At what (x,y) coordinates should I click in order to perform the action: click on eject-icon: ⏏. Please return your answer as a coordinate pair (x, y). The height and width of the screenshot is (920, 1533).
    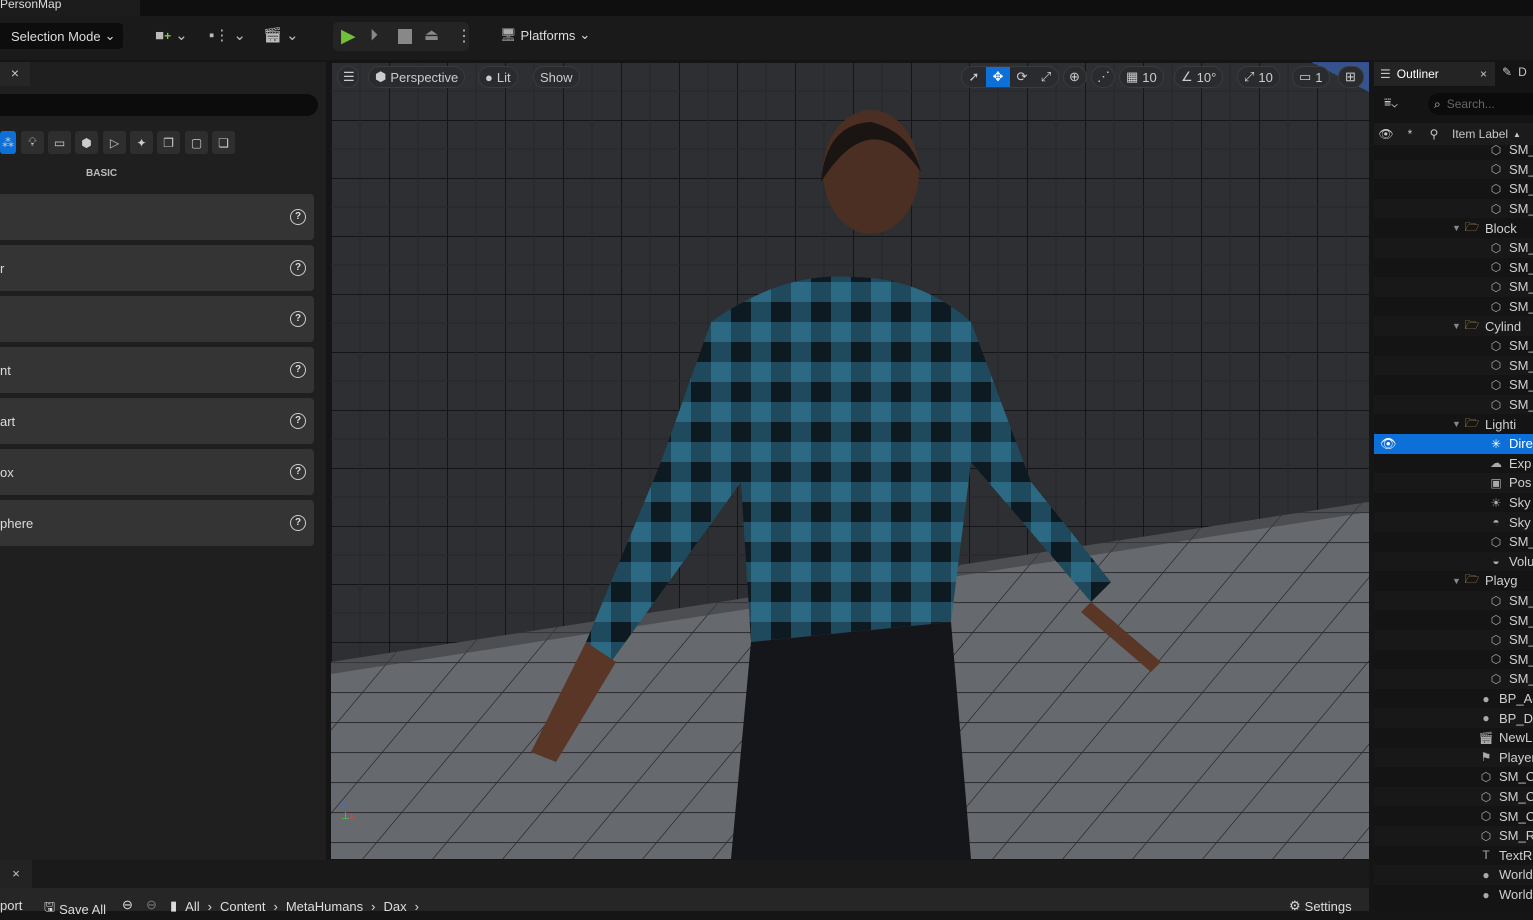
    Looking at the image, I should click on (431, 35).